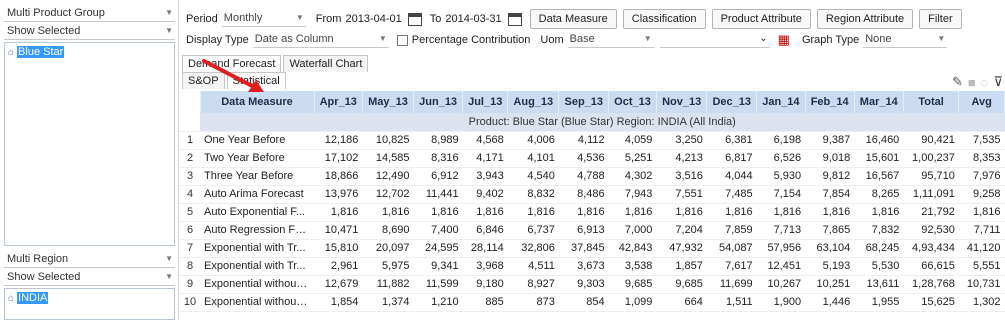 This screenshot has width=1005, height=320. What do you see at coordinates (905, 40) in the screenshot?
I see `graph-type-select: None ▼` at bounding box center [905, 40].